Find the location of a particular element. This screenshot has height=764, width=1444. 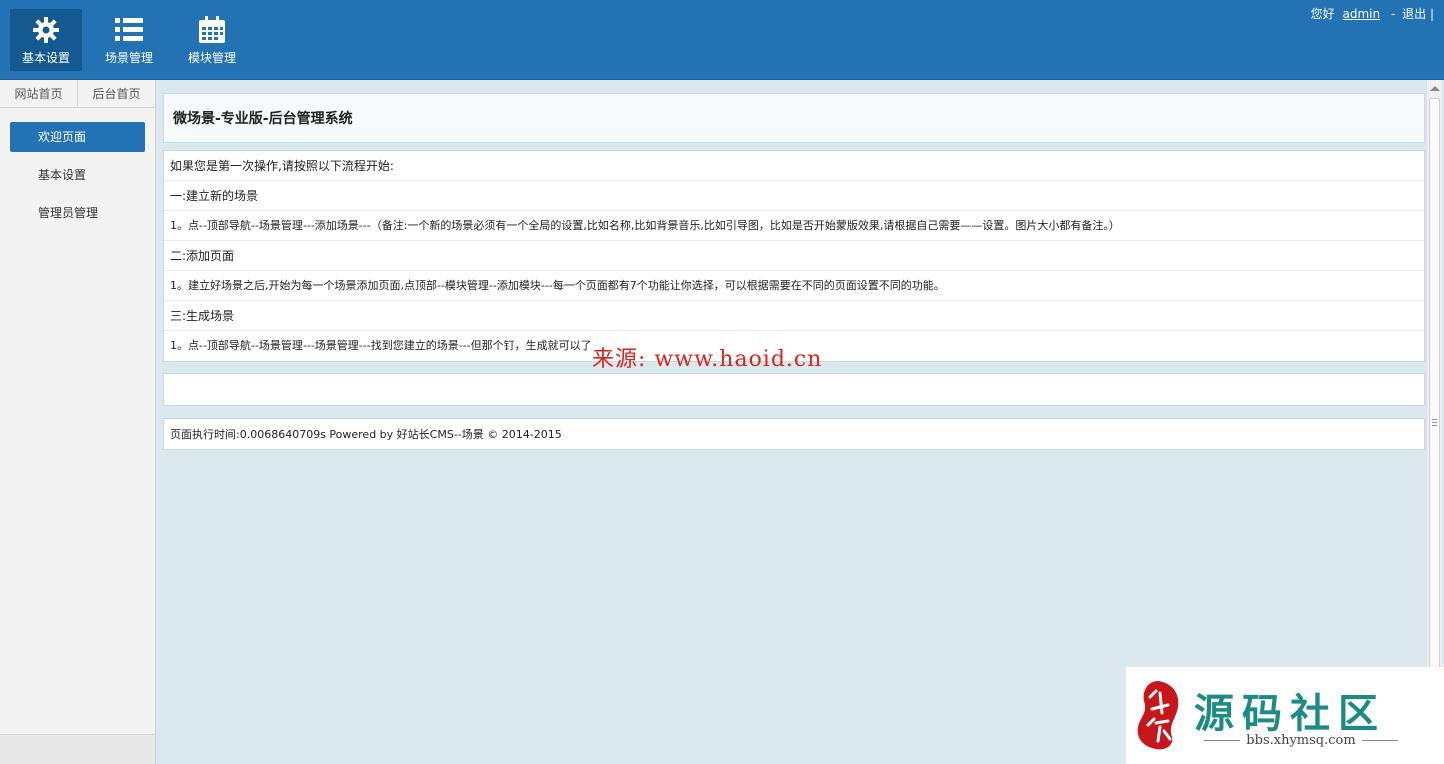

sidebar-tabs: 网站首页 后台首页 is located at coordinates (77, 94).